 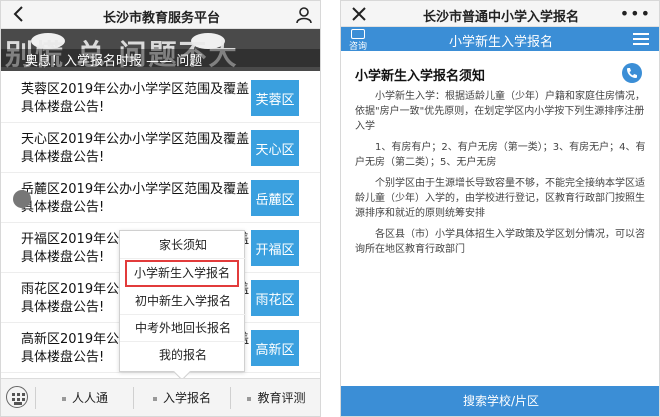 I want to click on news-title: 岳麓区2019年公办小学学区范围及覆盖具体楼盘公告!, so click(x=135, y=198).